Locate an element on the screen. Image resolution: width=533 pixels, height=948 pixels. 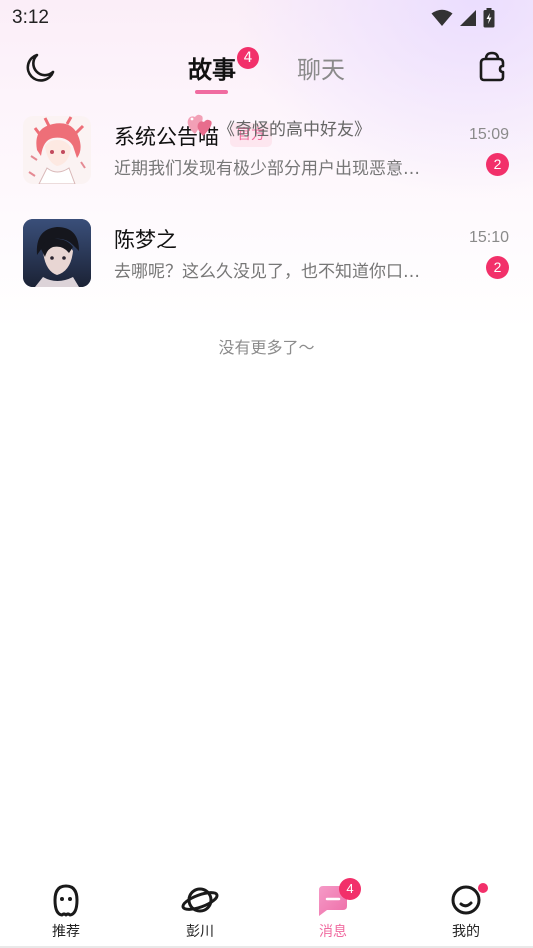
tab-chat: 聊天 is located at coordinates (321, 67).